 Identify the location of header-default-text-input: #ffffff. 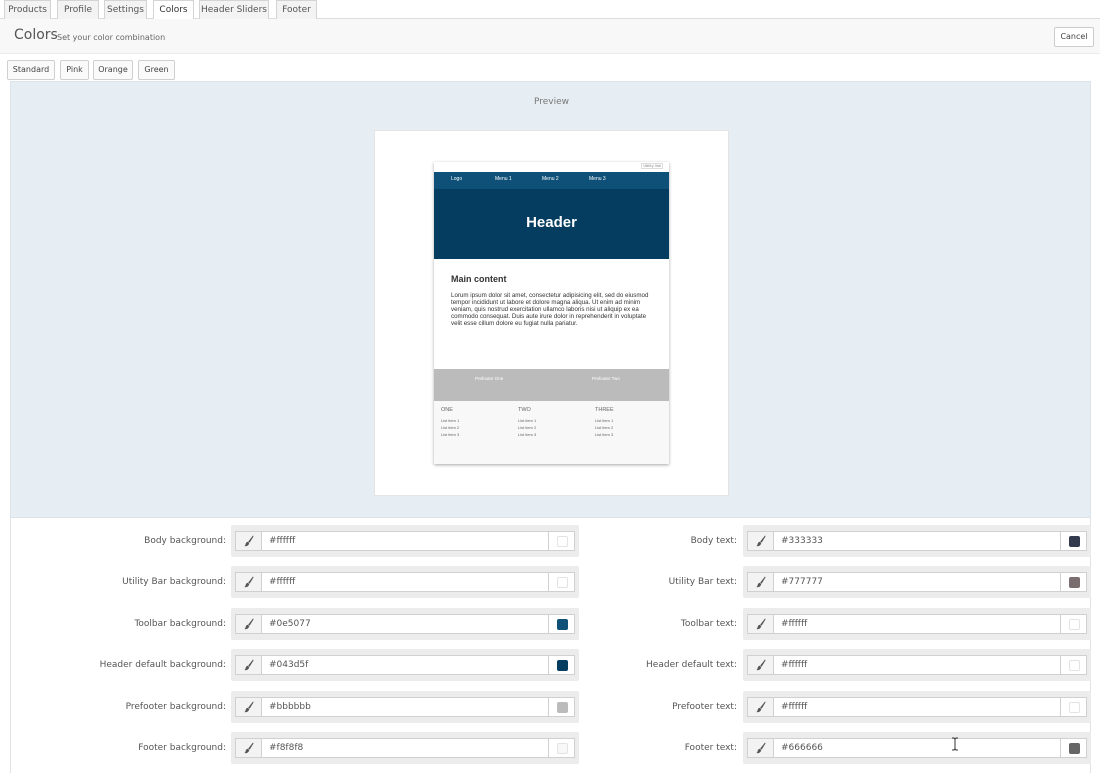
(917, 665).